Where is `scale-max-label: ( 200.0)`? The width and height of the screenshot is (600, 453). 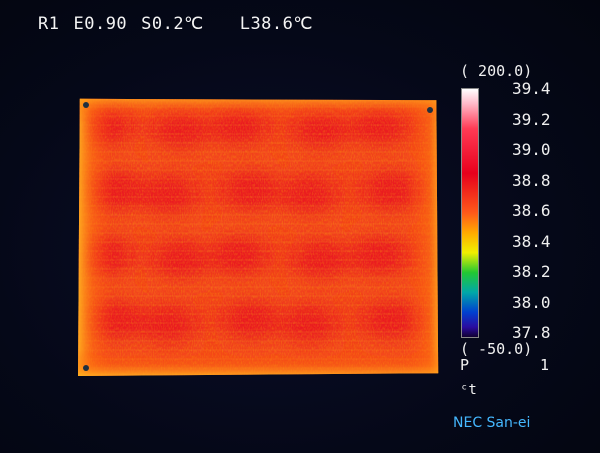 scale-max-label: ( 200.0) is located at coordinates (496, 71).